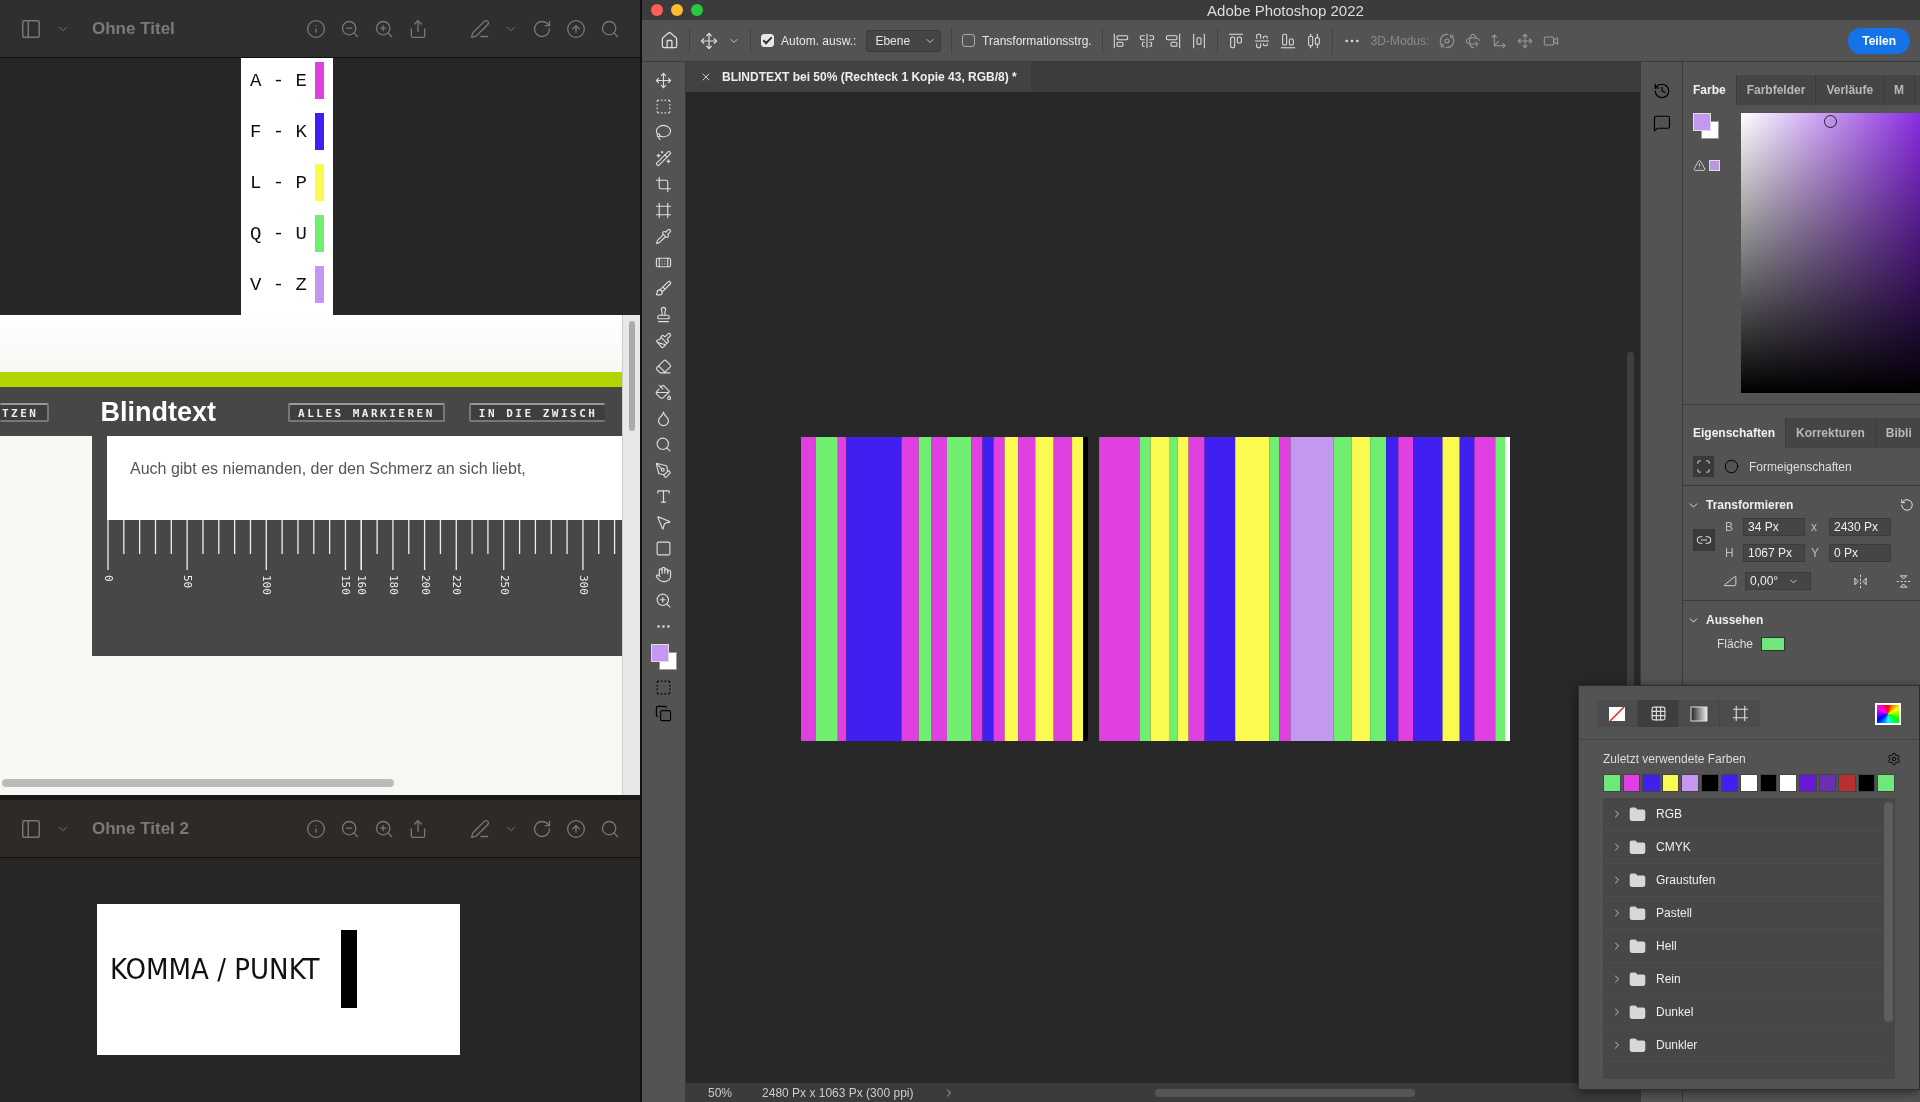  What do you see at coordinates (663, 496) in the screenshot?
I see `type-icon` at bounding box center [663, 496].